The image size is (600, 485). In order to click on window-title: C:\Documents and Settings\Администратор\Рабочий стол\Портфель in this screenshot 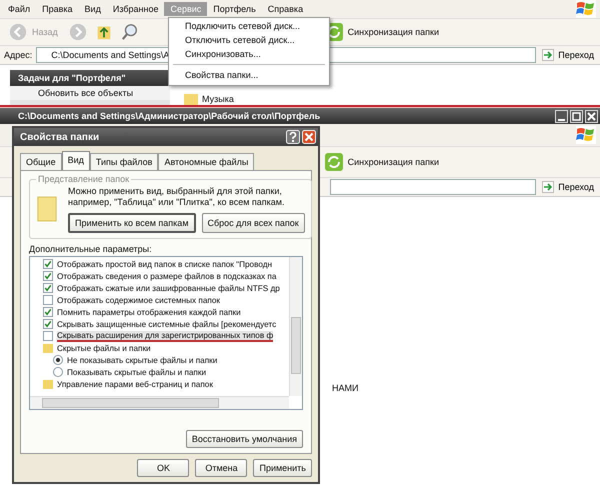, I will do `click(169, 116)`.